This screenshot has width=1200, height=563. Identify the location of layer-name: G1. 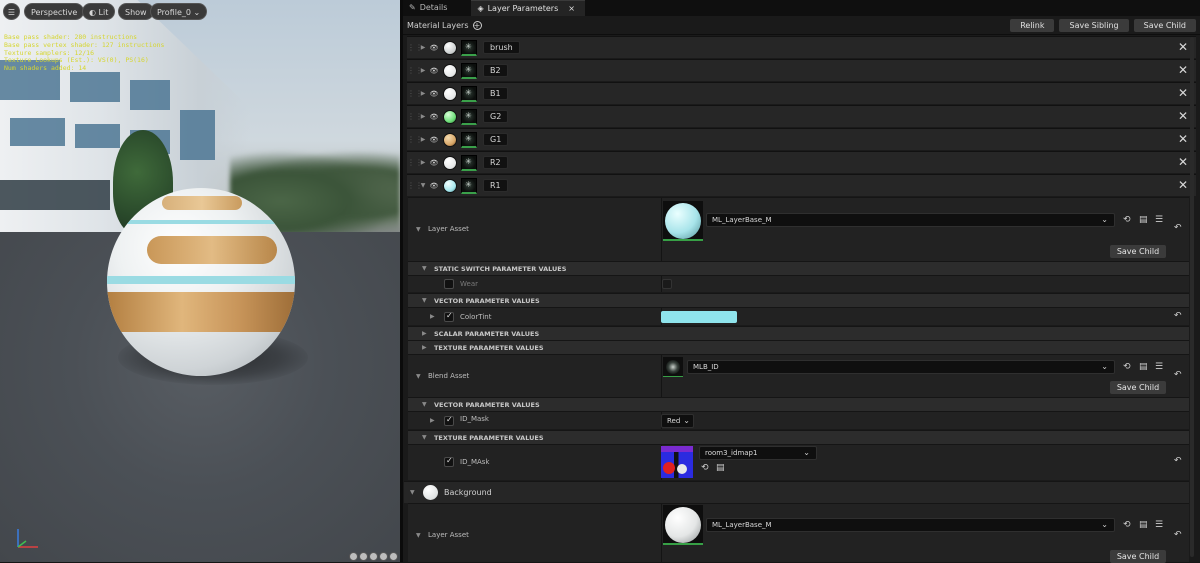
(496, 139).